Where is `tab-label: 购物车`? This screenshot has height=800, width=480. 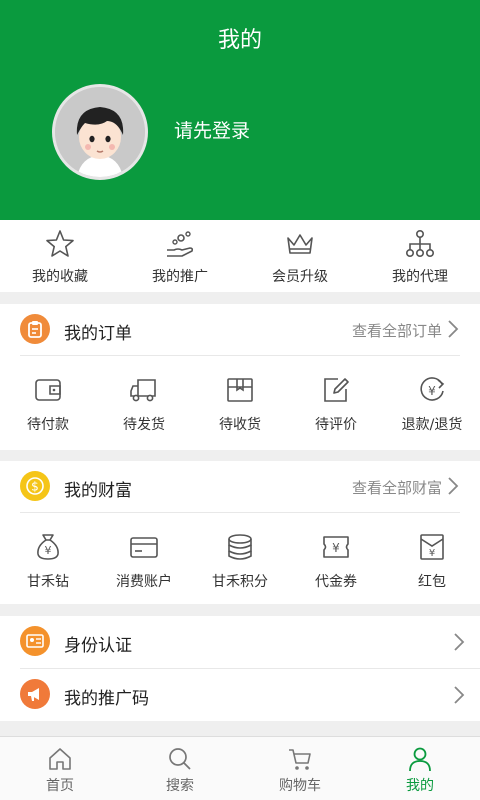 tab-label: 购物车 is located at coordinates (300, 786).